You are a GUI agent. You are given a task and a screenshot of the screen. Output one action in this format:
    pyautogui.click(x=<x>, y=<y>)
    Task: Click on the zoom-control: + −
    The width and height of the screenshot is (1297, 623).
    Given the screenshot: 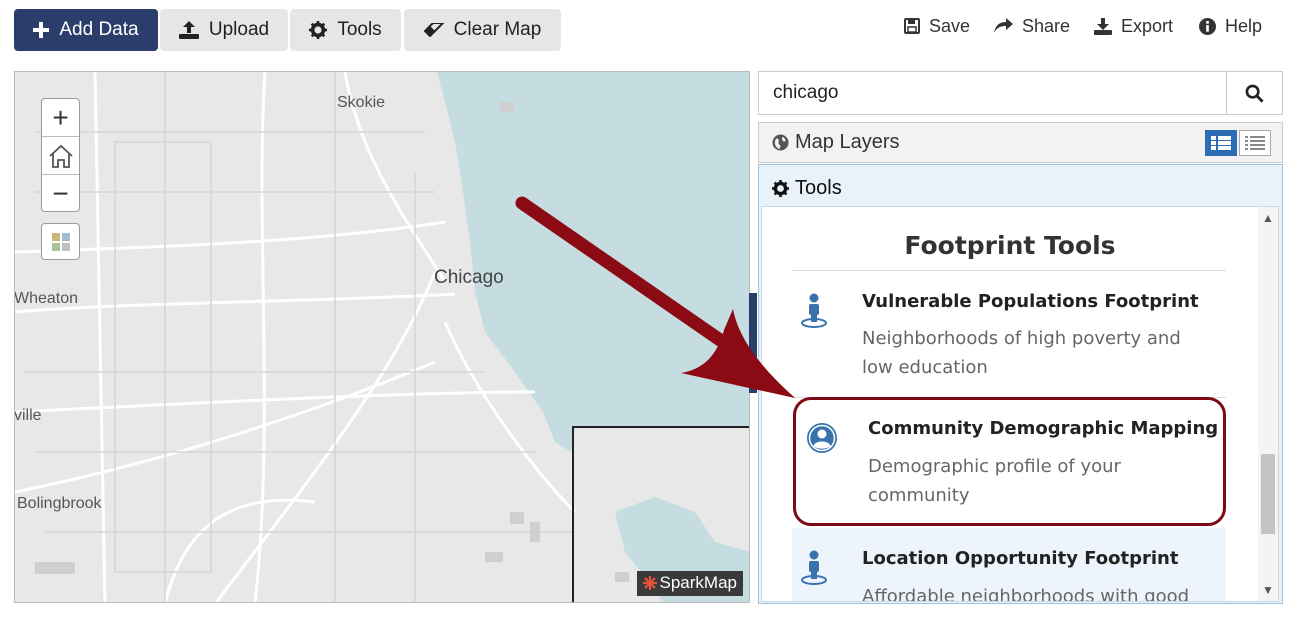 What is the action you would take?
    pyautogui.click(x=60, y=155)
    